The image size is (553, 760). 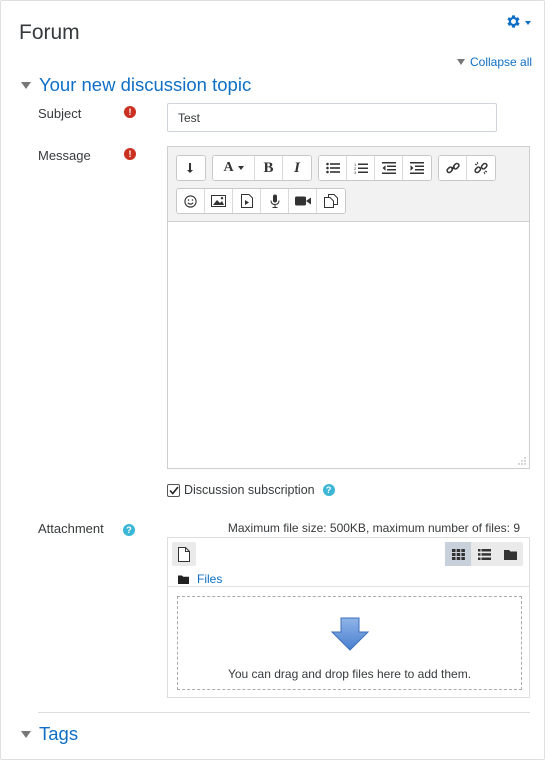 I want to click on view-switcher, so click(x=484, y=554).